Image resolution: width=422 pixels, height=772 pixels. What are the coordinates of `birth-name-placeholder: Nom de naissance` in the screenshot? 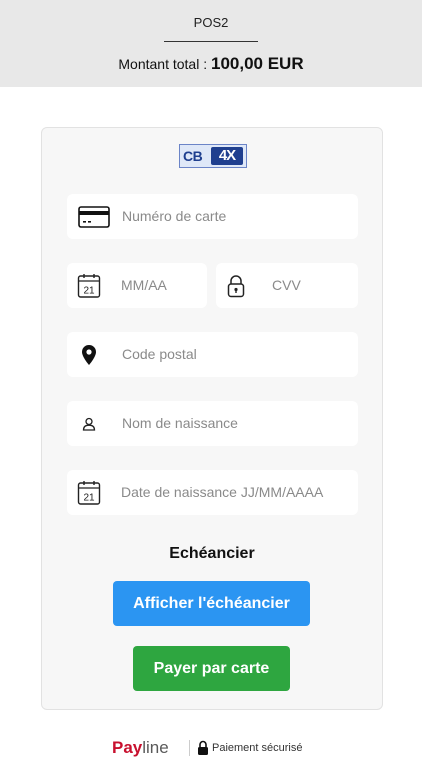 It's located at (180, 423).